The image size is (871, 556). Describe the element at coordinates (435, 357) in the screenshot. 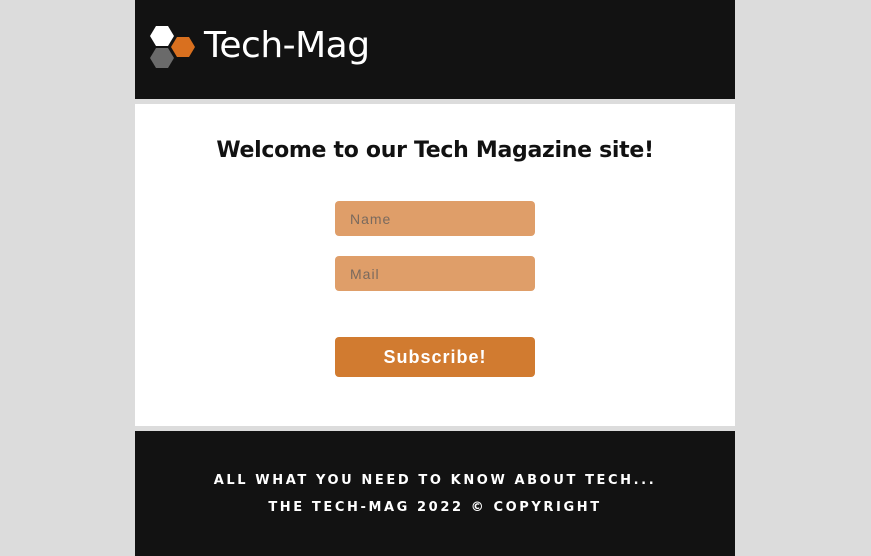

I see `subscribe-button: Subscribe!` at that location.